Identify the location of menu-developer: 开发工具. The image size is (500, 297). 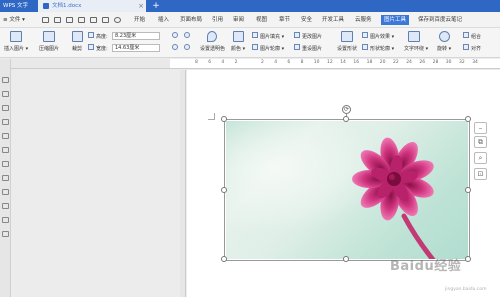
(333, 20).